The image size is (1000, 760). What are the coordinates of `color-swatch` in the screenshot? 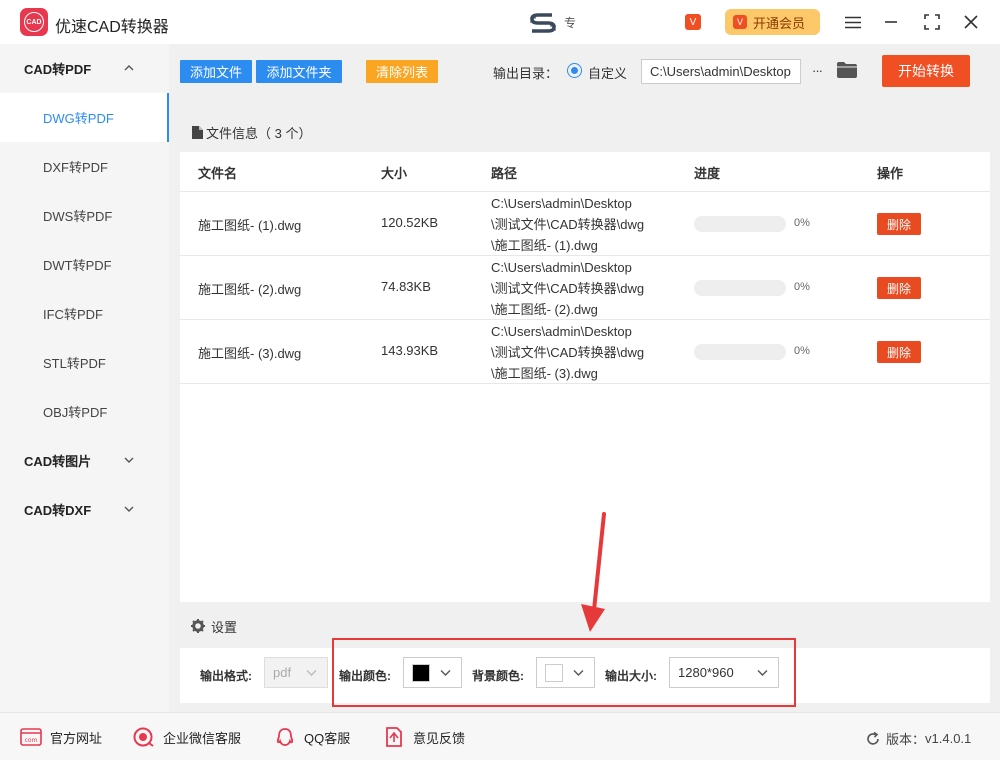 It's located at (421, 672).